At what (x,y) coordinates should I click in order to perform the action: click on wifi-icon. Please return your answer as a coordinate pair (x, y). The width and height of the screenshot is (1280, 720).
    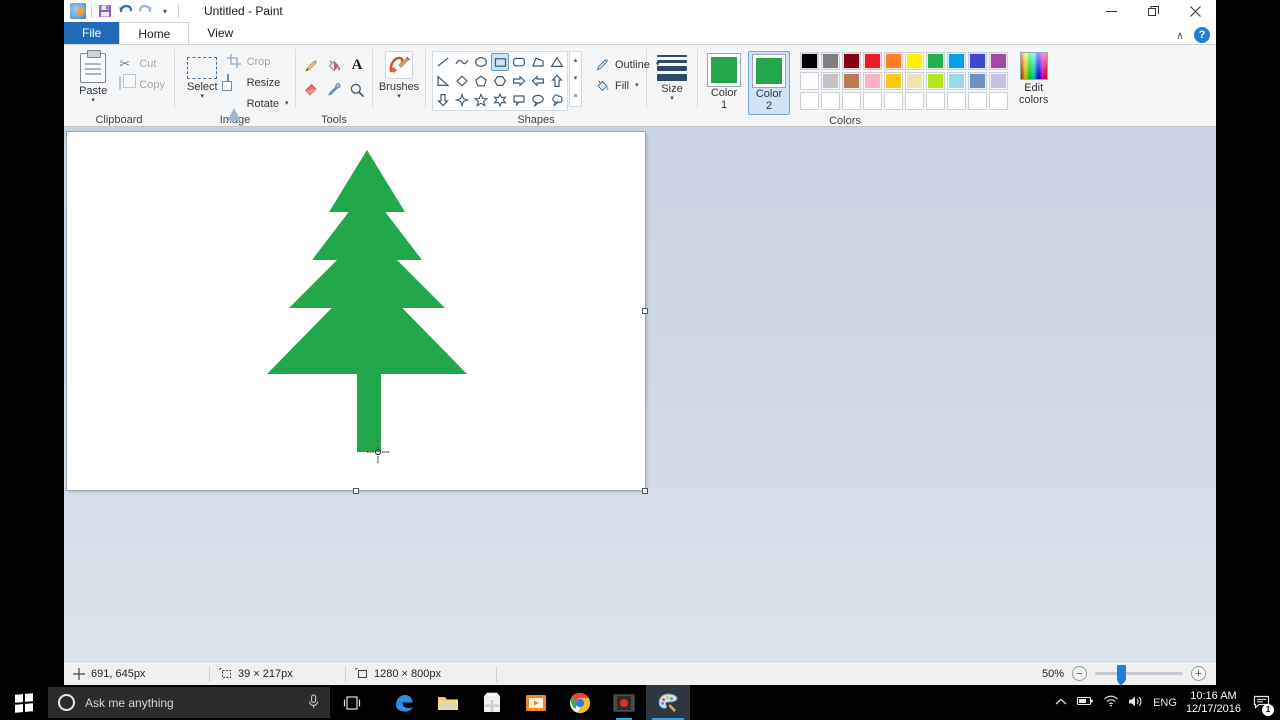
    Looking at the image, I should click on (1111, 702).